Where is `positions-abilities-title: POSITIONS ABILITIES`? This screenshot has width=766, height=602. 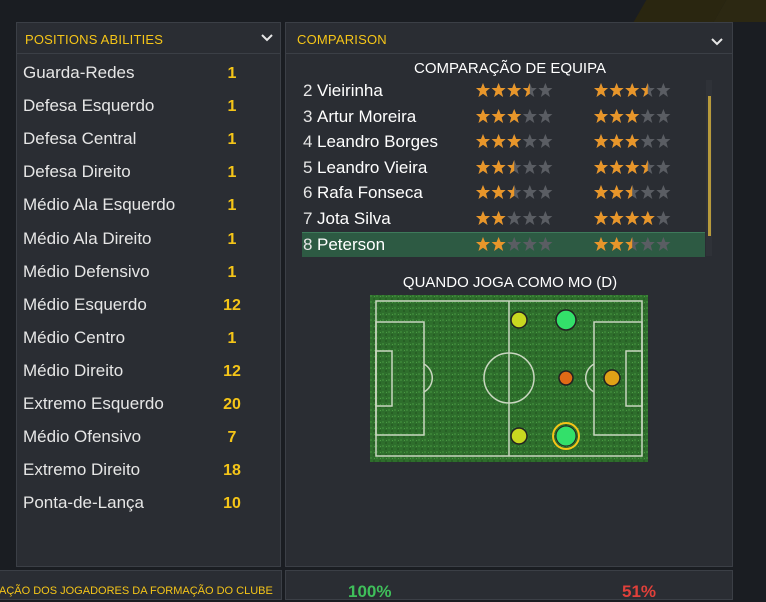 positions-abilities-title: POSITIONS ABILITIES is located at coordinates (94, 39).